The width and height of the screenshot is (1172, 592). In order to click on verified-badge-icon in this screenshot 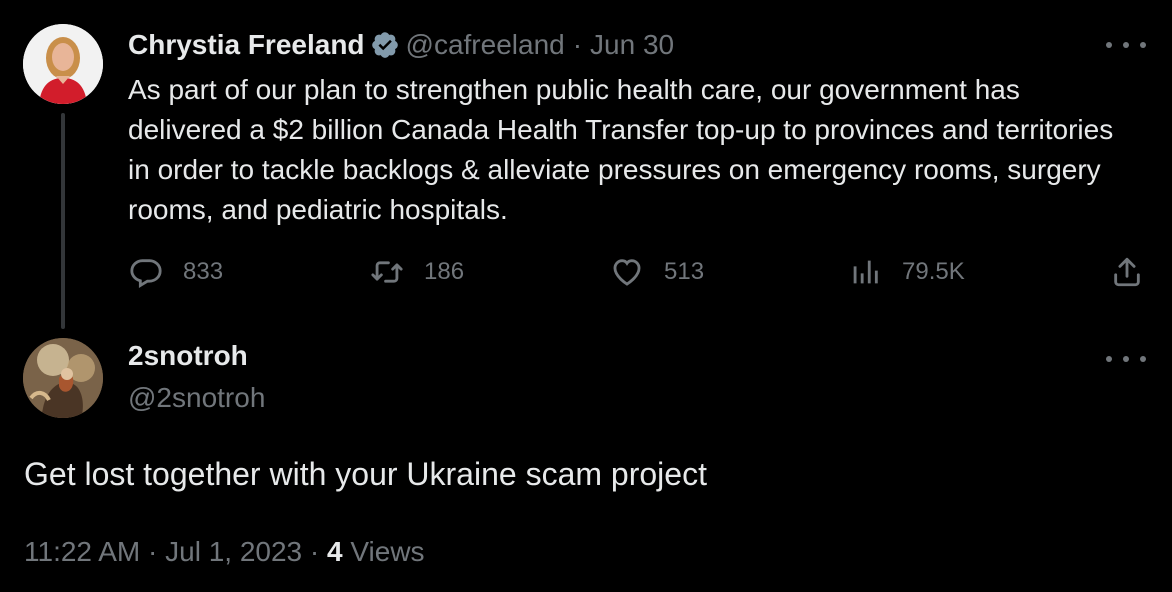, I will do `click(385, 45)`.